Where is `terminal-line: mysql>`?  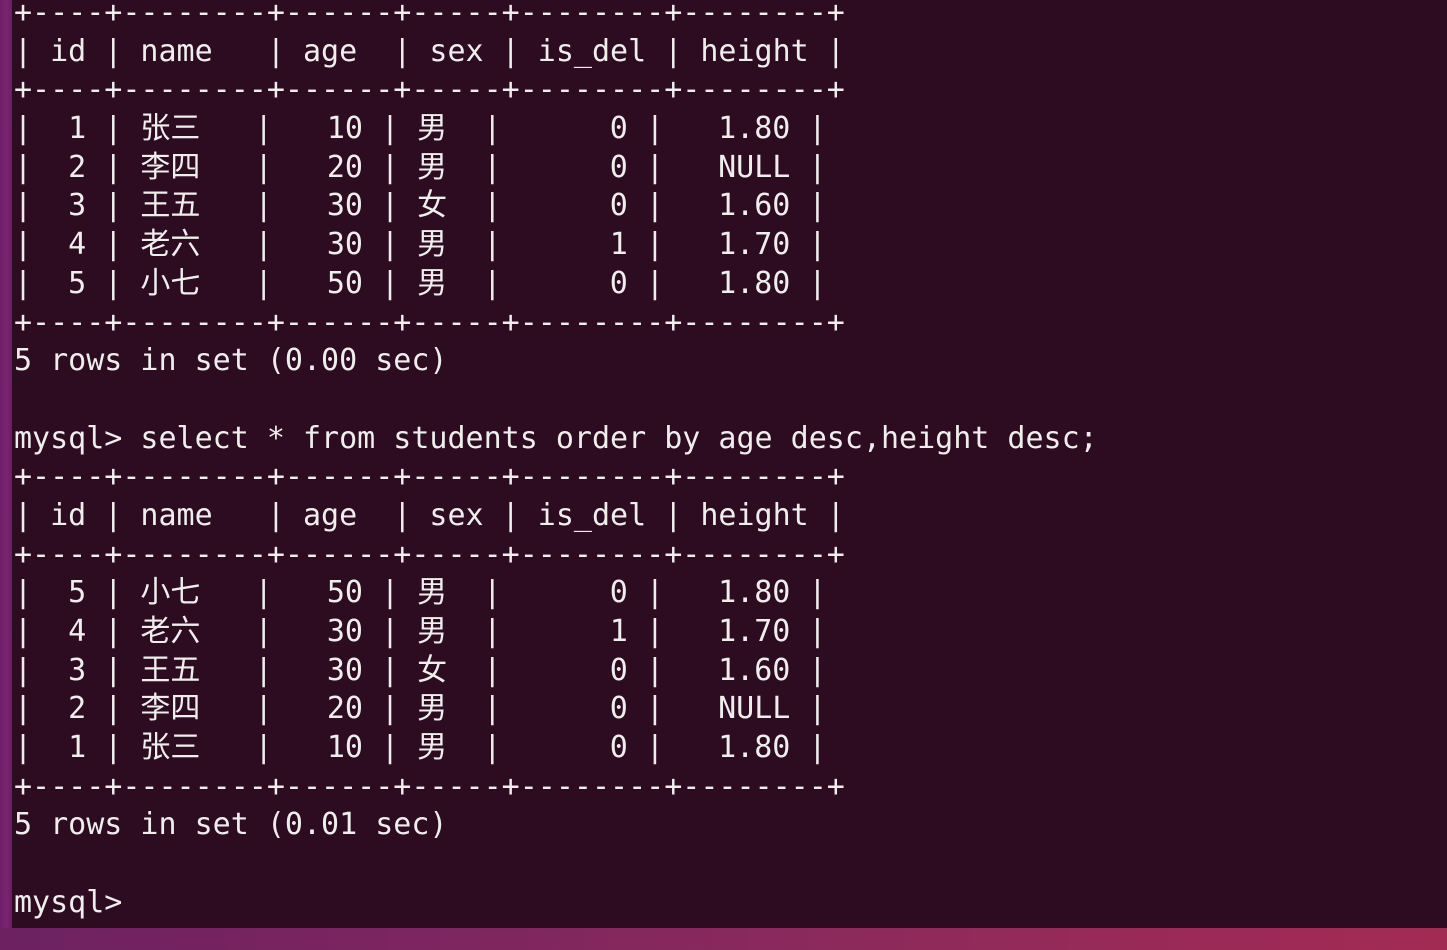 terminal-line: mysql> is located at coordinates (77, 902).